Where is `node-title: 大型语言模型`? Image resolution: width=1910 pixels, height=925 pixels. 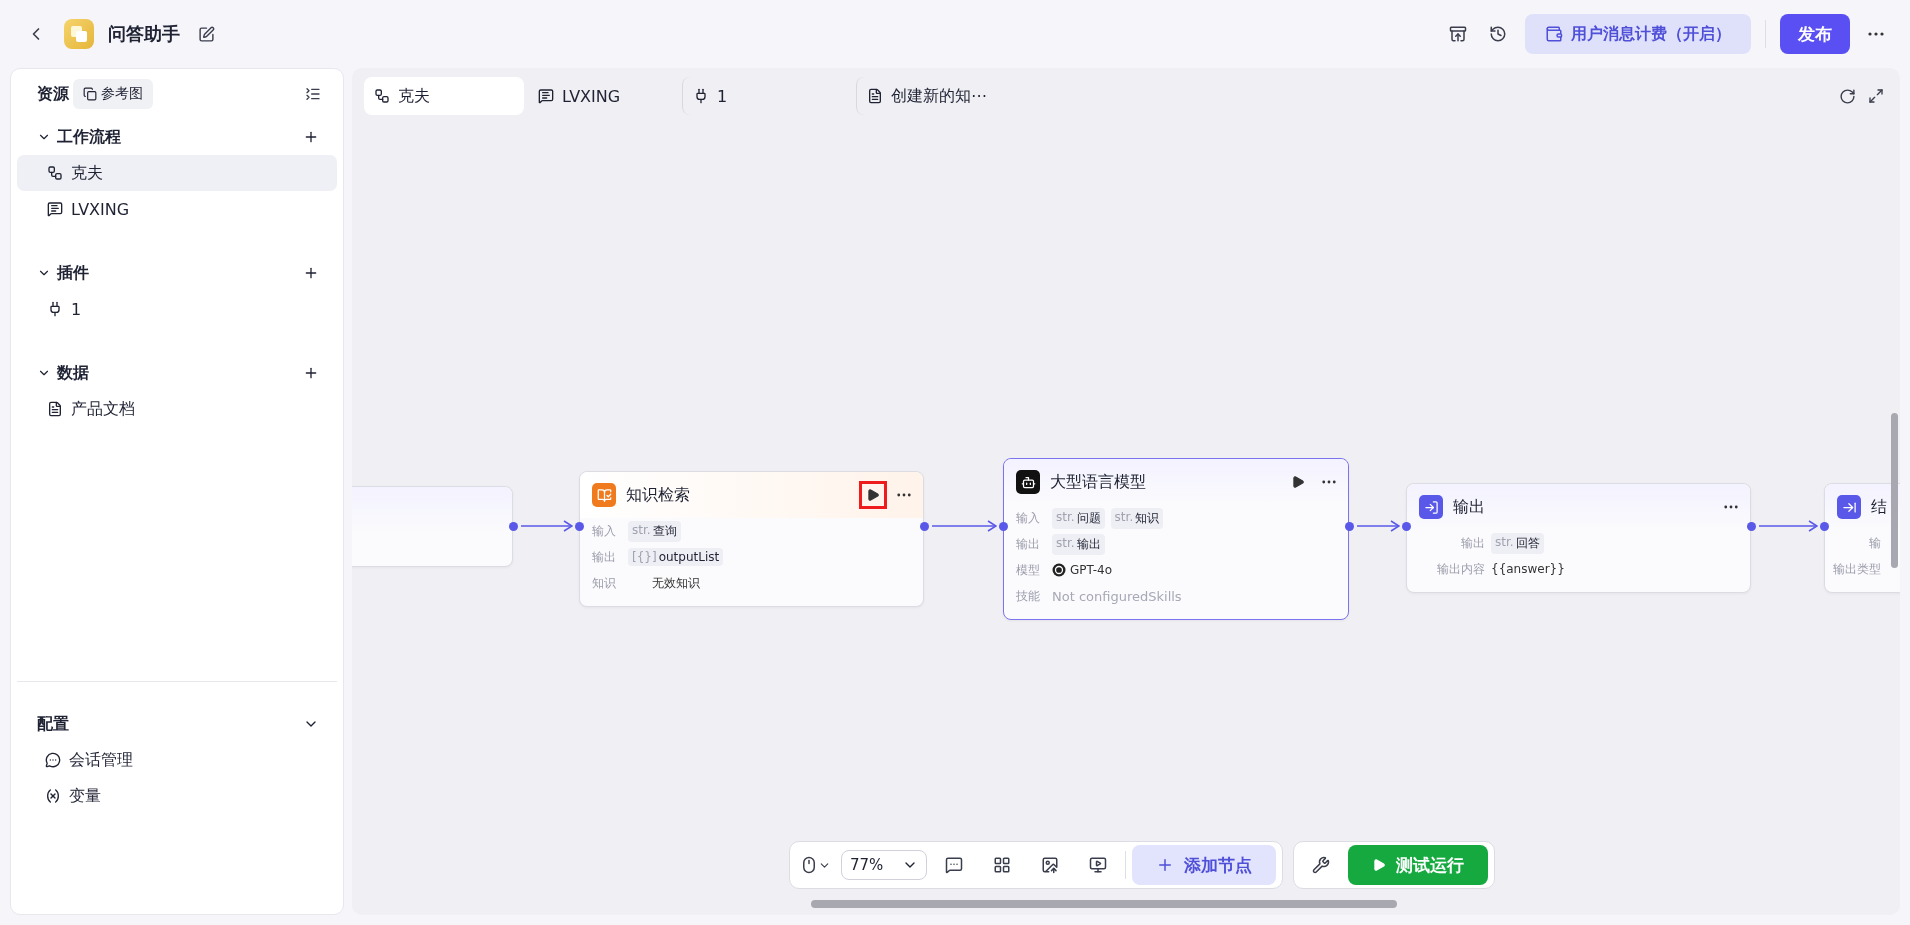
node-title: 大型语言模型 is located at coordinates (1098, 482).